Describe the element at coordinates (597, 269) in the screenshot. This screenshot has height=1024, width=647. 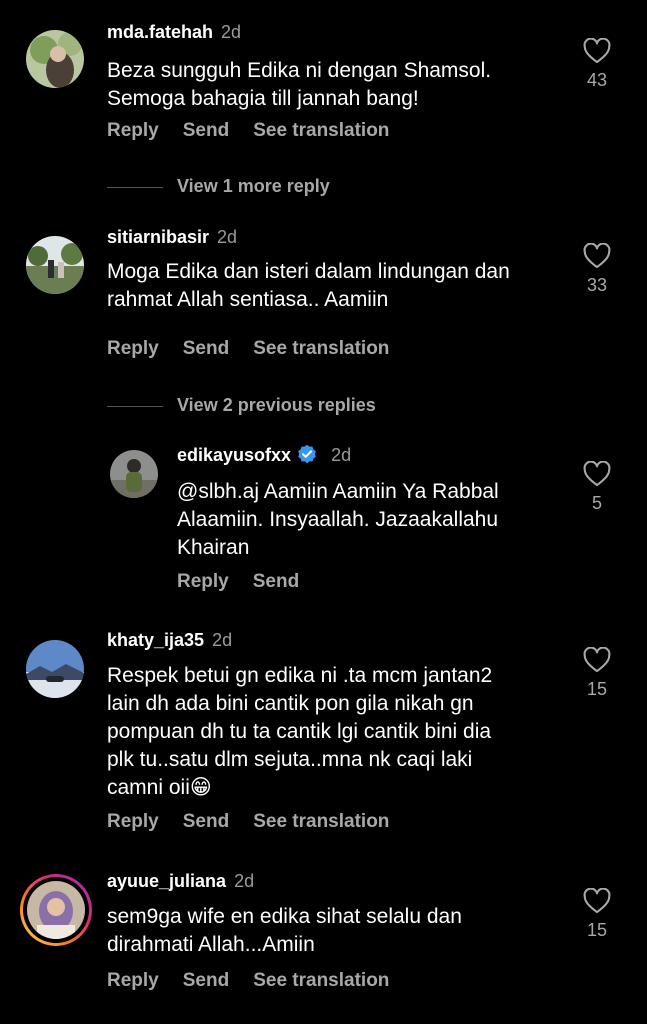
I see `like-button: 33` at that location.